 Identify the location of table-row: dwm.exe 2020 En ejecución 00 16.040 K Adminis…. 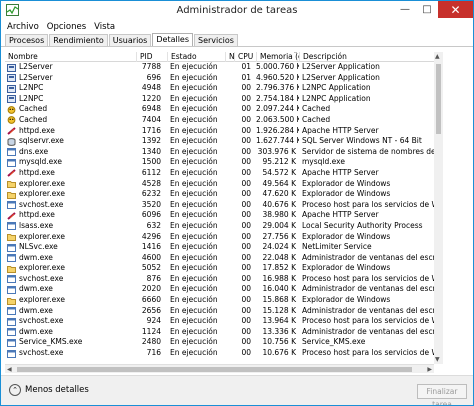
(219, 289).